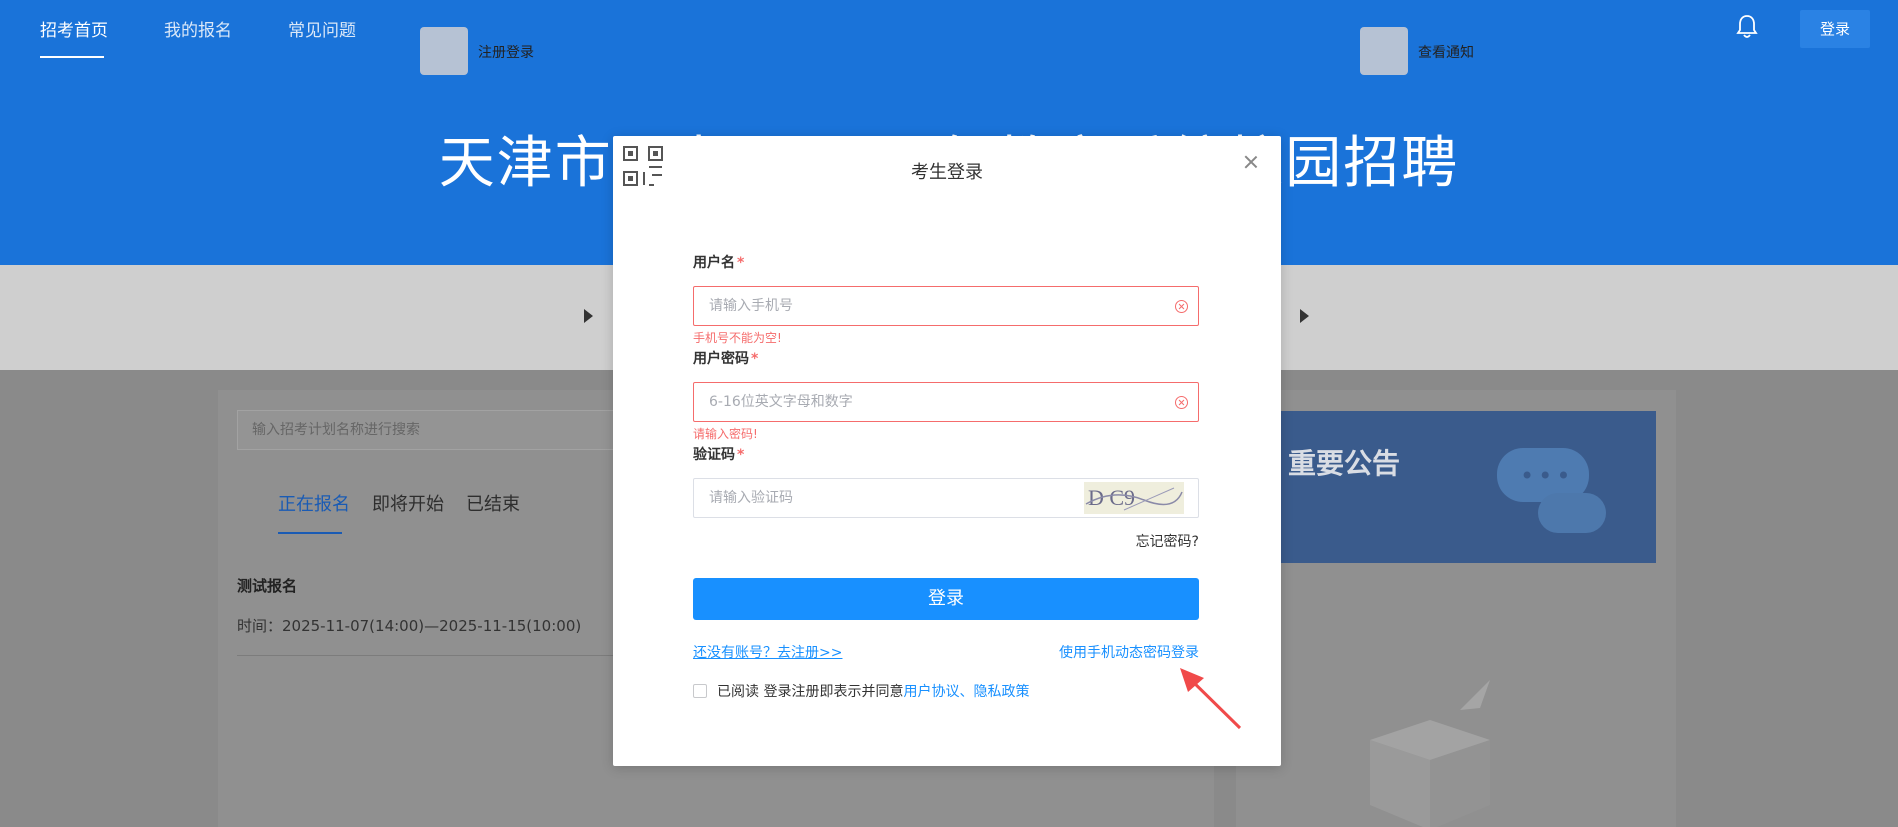 The width and height of the screenshot is (1898, 827). I want to click on captcha-field: D C9, so click(946, 498).